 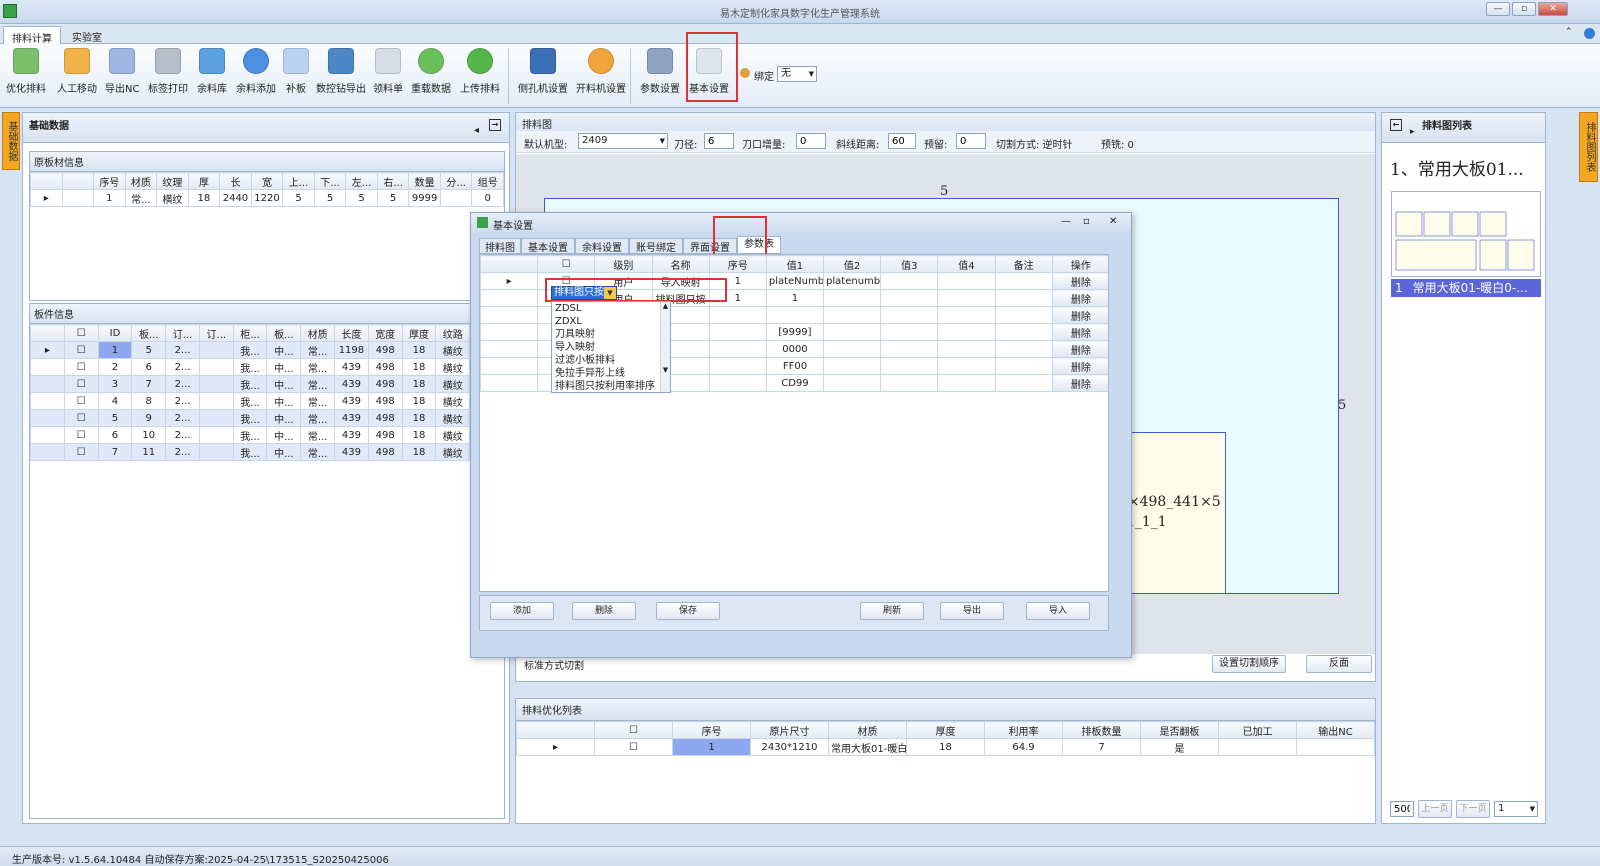 I want to click on column-header: 长, so click(x=235, y=181).